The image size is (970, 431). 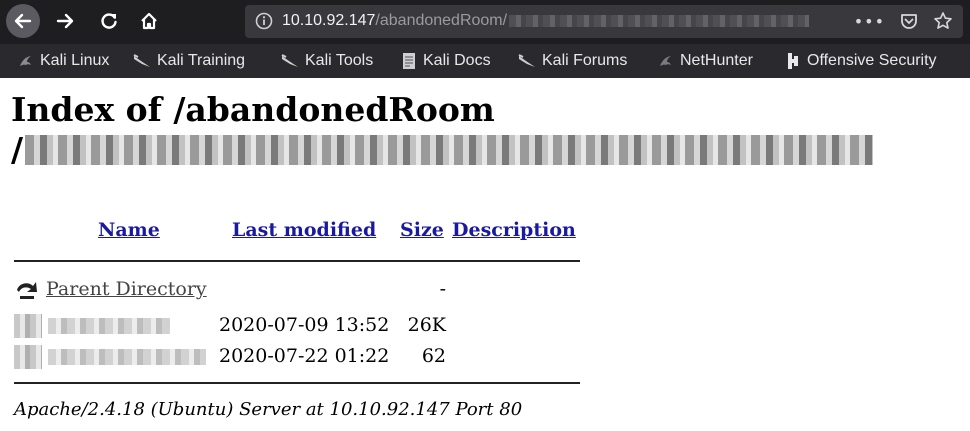 I want to click on offsec-icon, so click(x=793, y=61).